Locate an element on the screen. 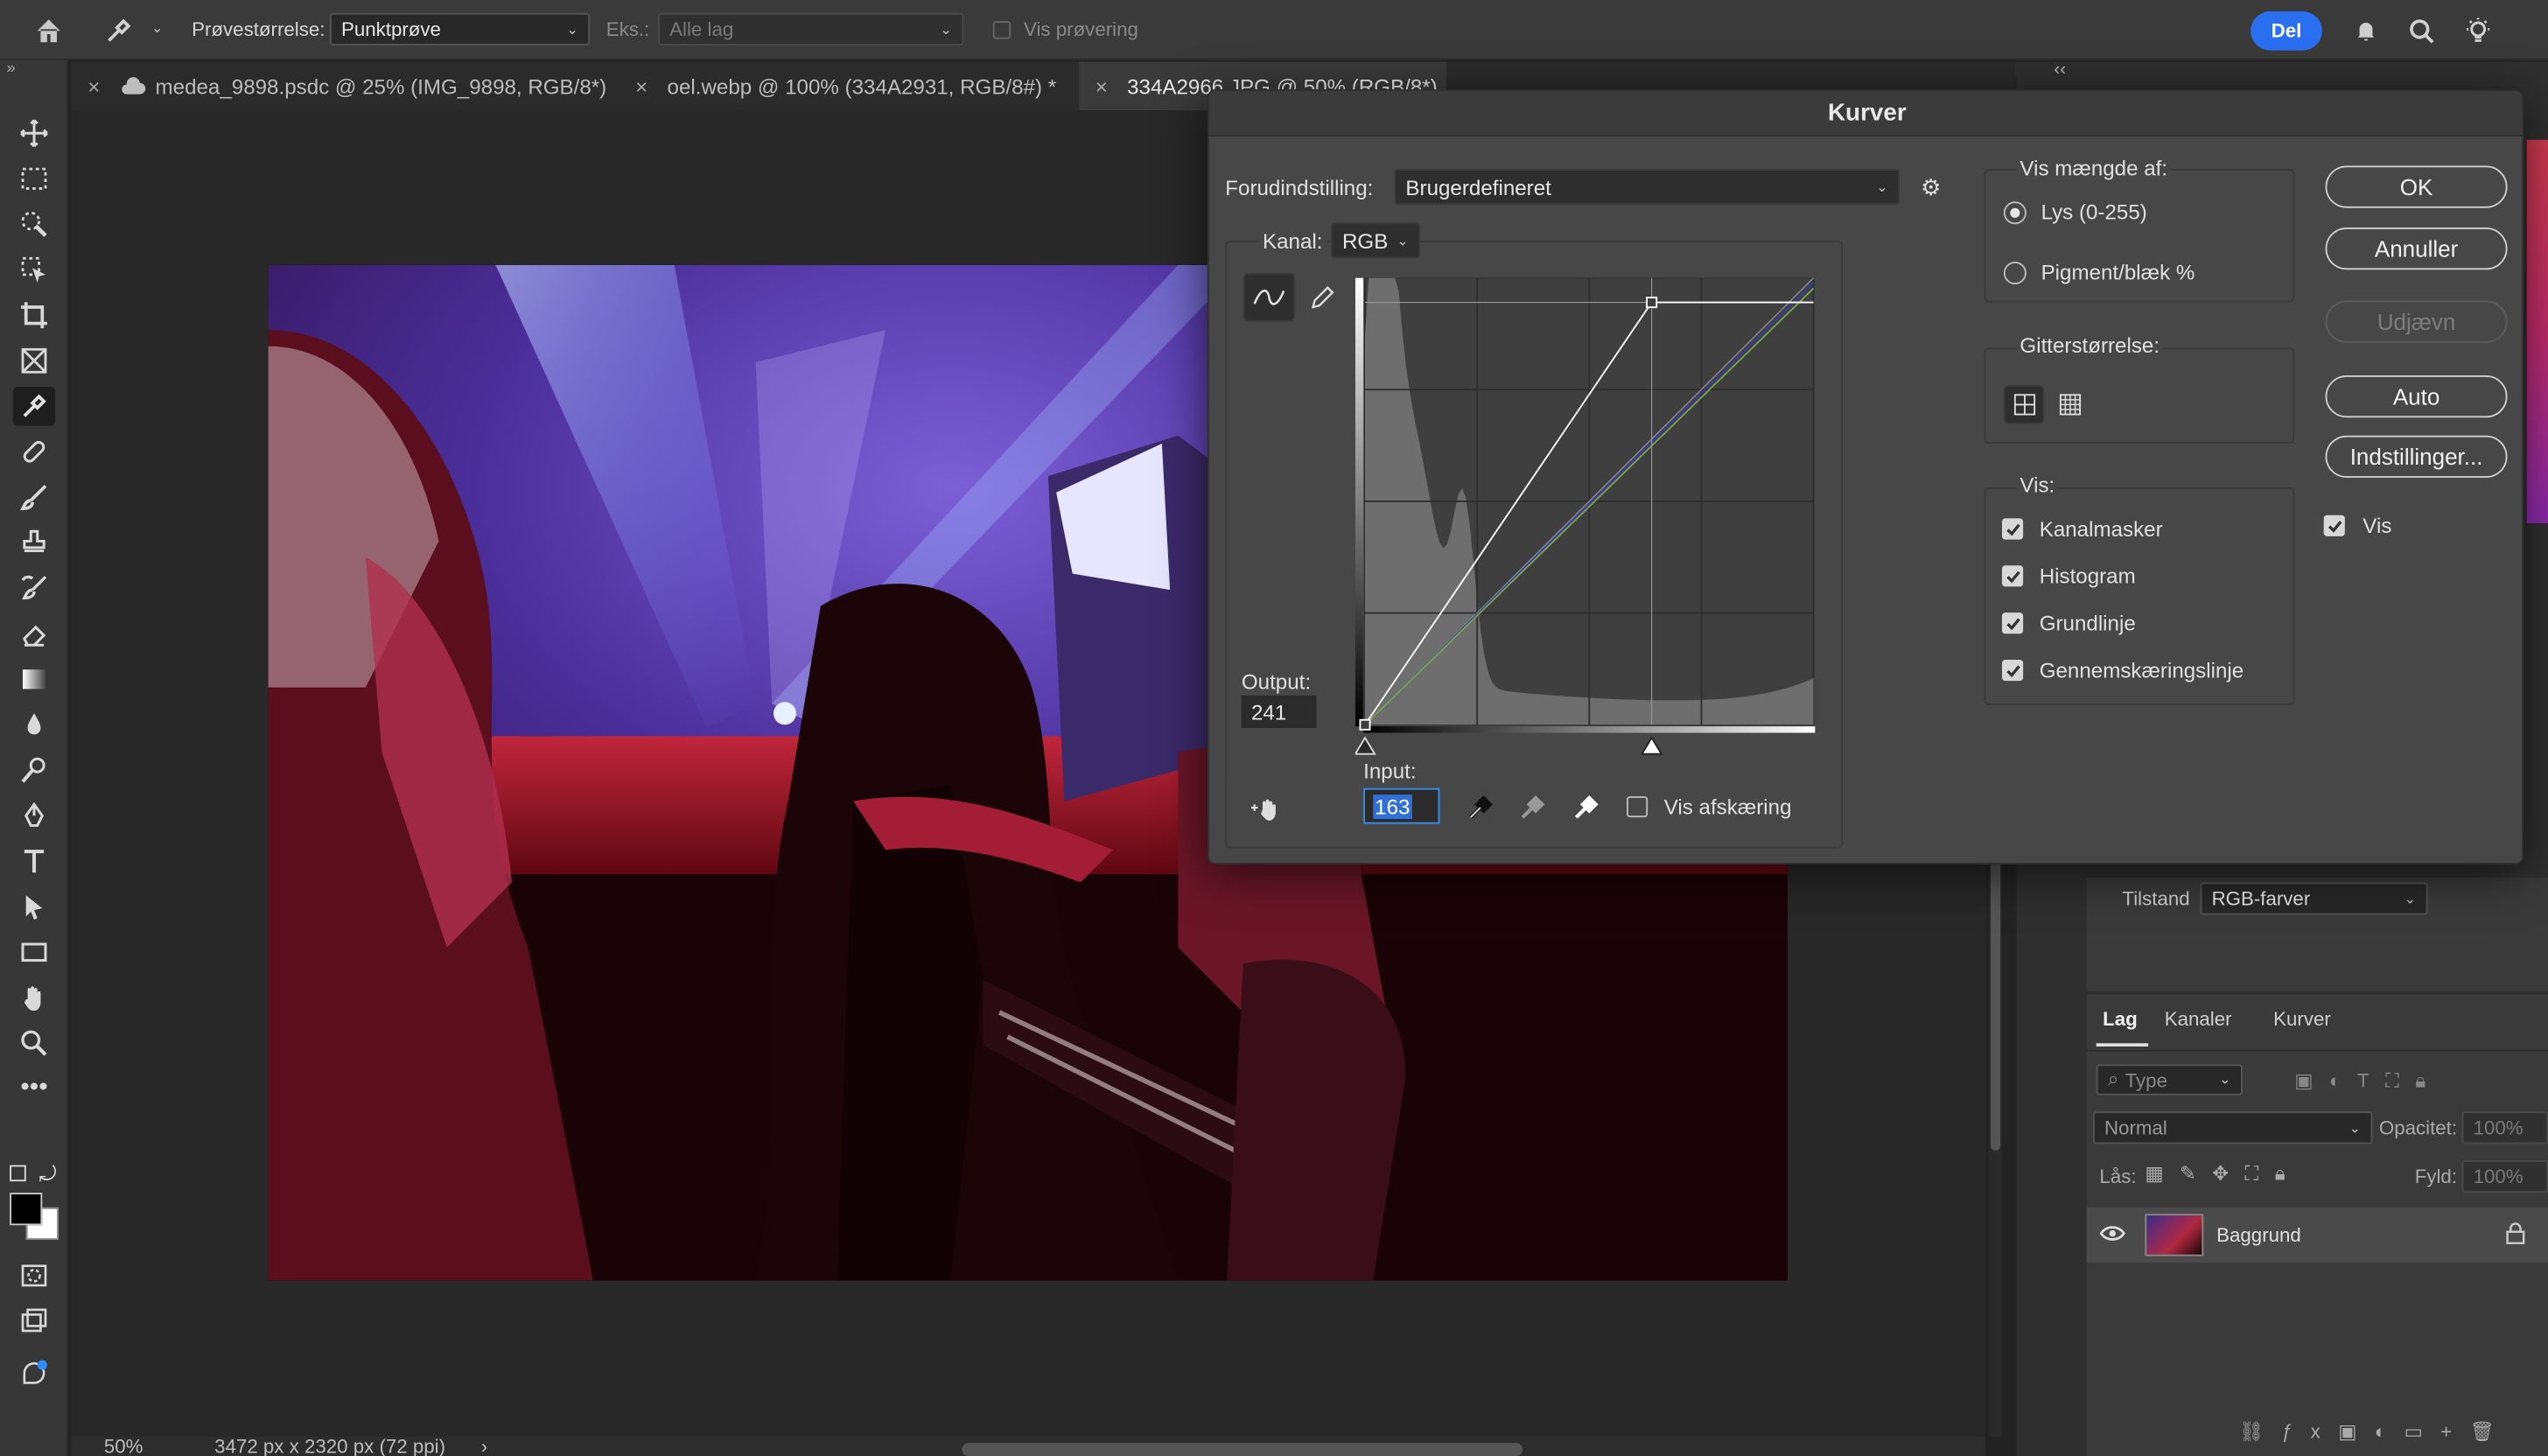 The width and height of the screenshot is (2548, 1456). hand-tool-icon is located at coordinates (34, 998).